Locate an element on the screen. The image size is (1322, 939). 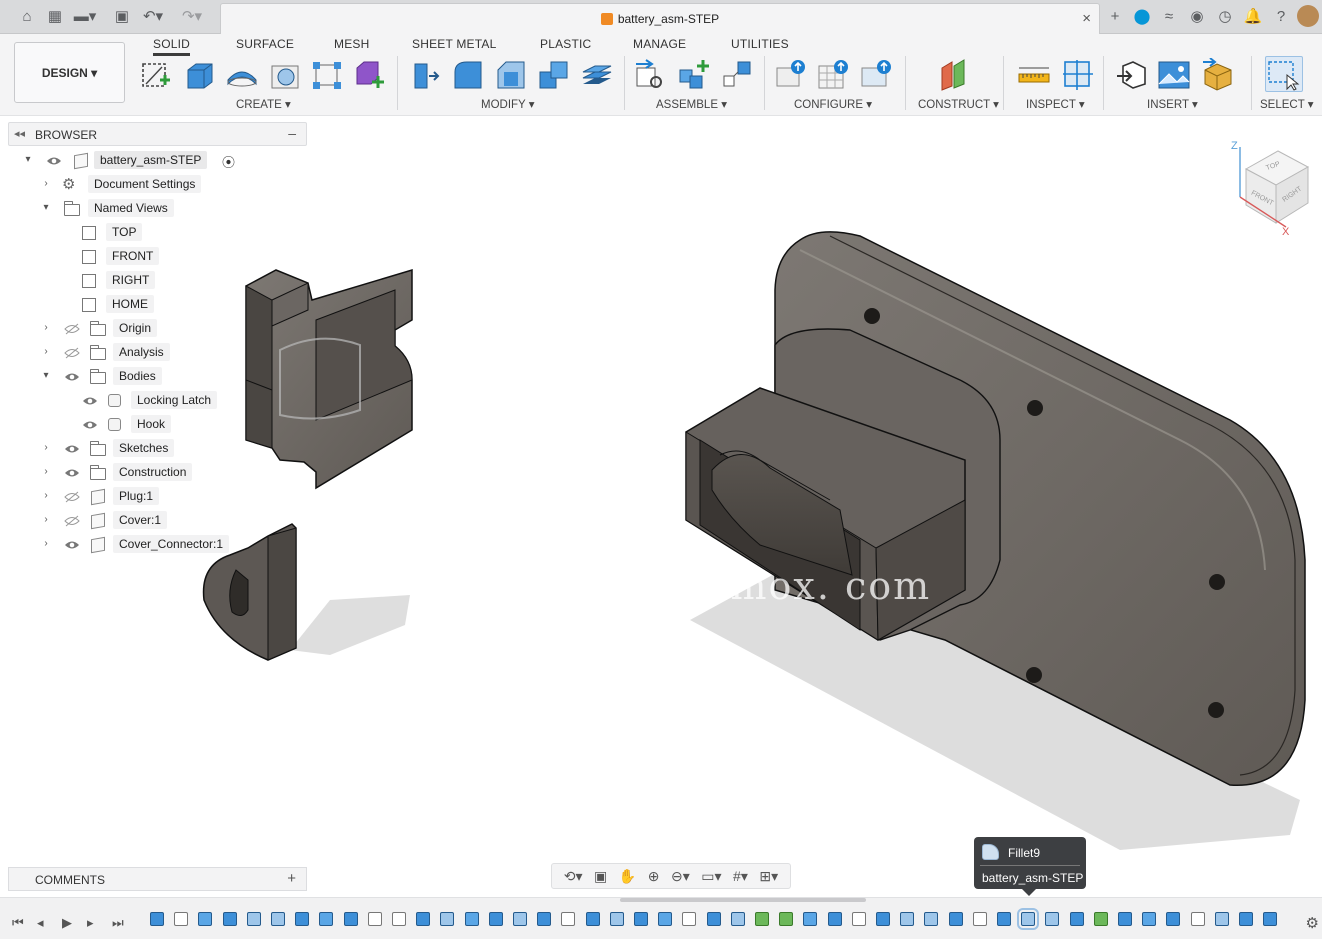
zoom-icon: ⊖▾ is located at coordinates (680, 876).